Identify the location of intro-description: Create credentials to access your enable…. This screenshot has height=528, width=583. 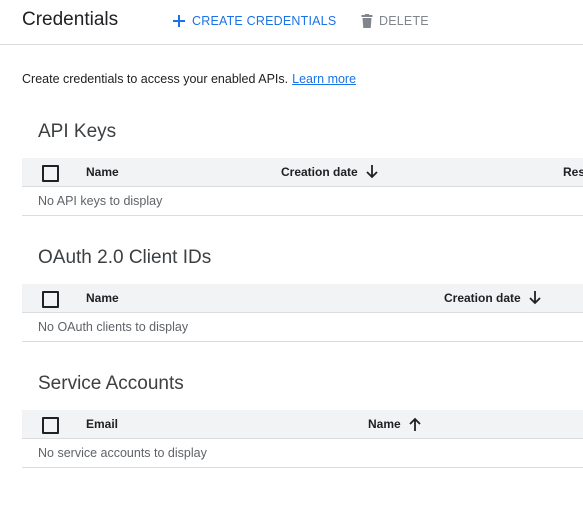
(155, 79).